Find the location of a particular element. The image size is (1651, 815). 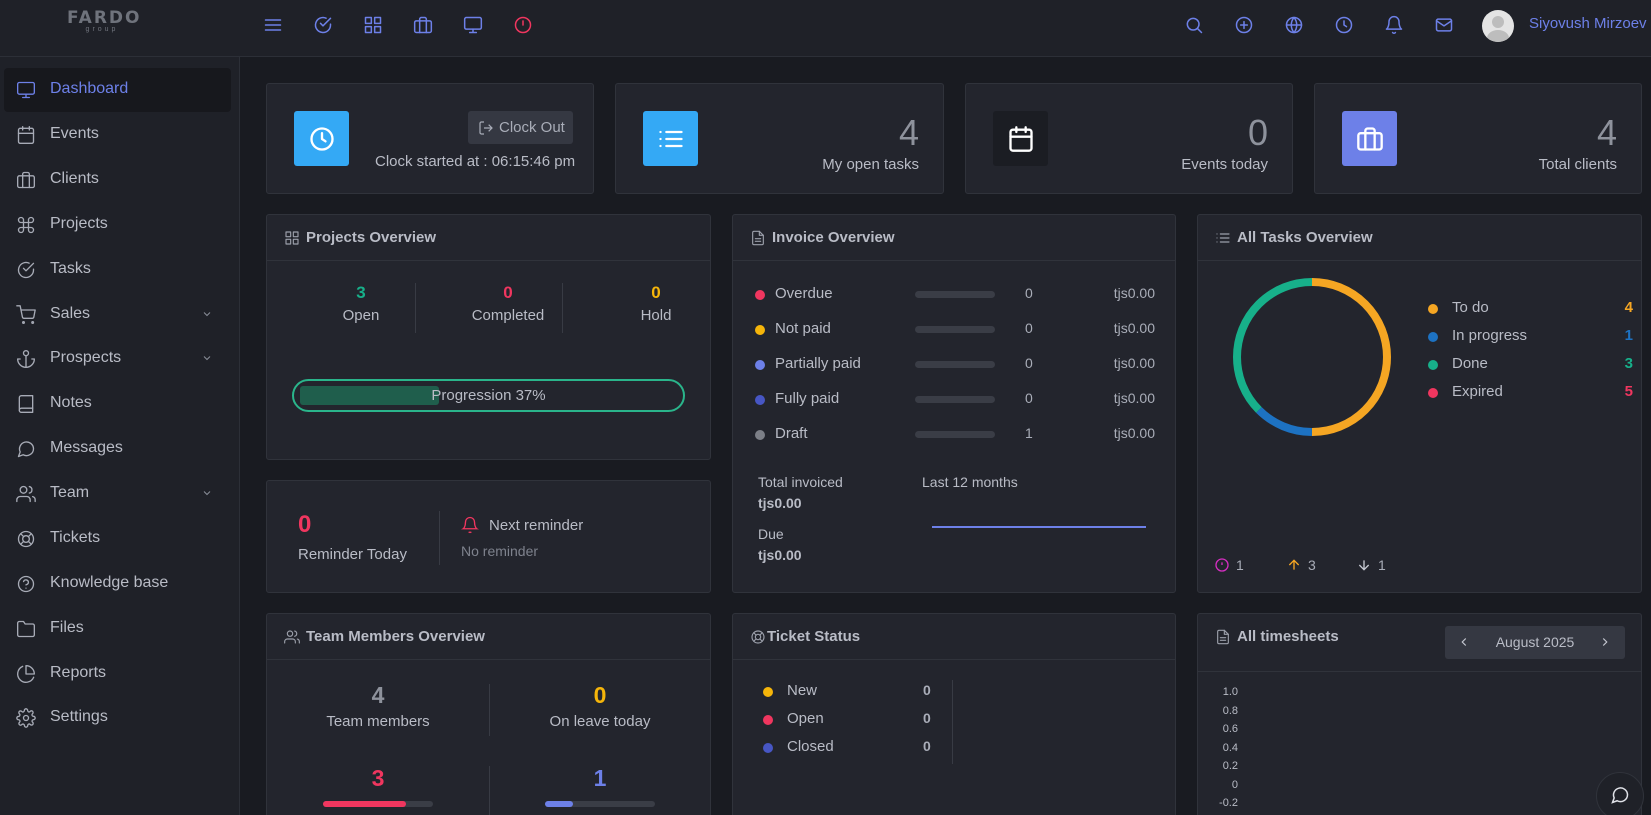

sidebar-item-prospects: Prospects is located at coordinates (117, 359).